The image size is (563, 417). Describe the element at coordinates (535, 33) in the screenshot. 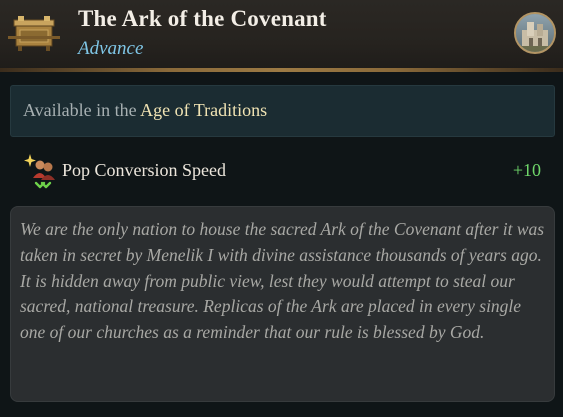

I see `cathedral-portrait-icon` at that location.